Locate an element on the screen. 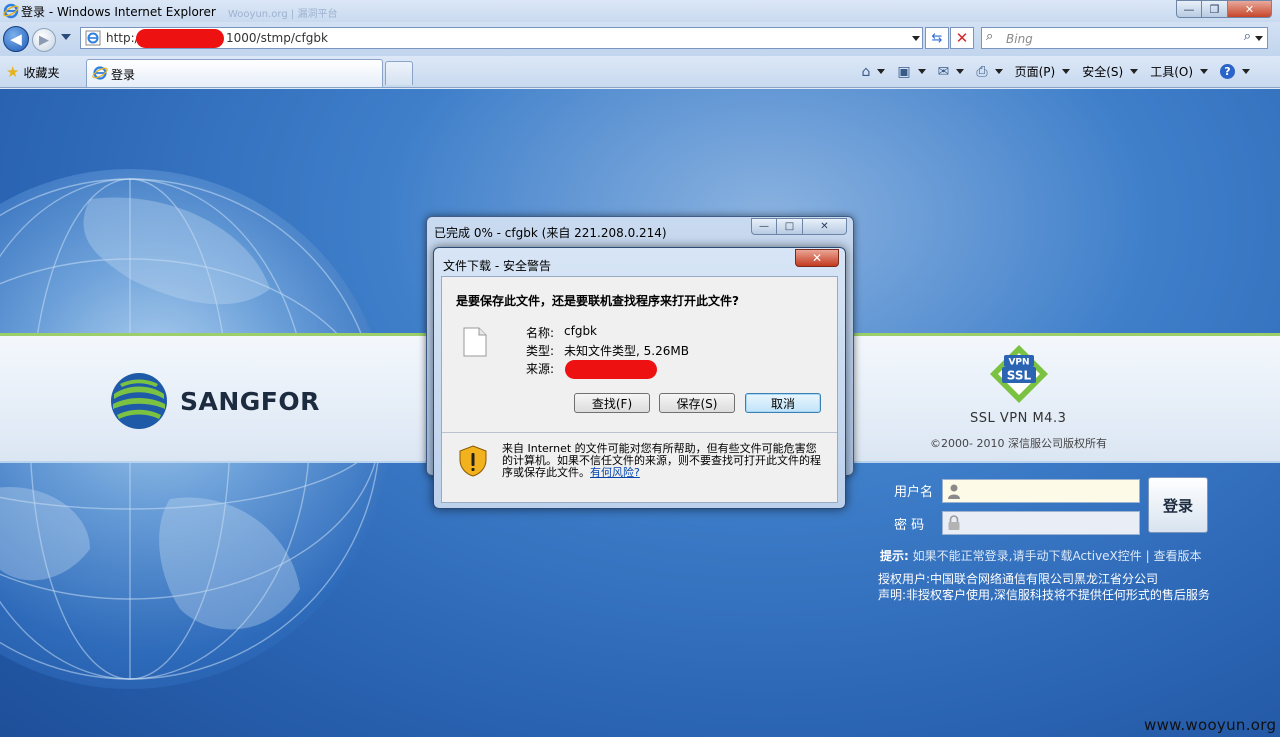  authorized-user-text: 授权用户:中国联合网络通信有限公司黑龙江省分公司 is located at coordinates (1018, 579).